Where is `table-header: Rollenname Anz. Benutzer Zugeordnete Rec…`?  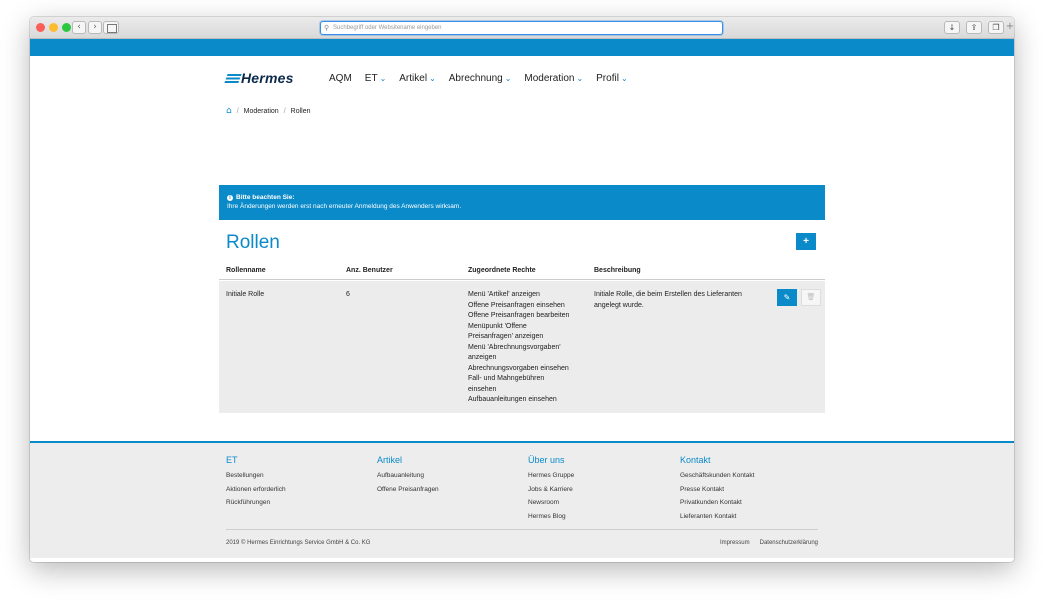
table-header: Rollenname Anz. Benutzer Zugeordnete Rec… is located at coordinates (522, 272).